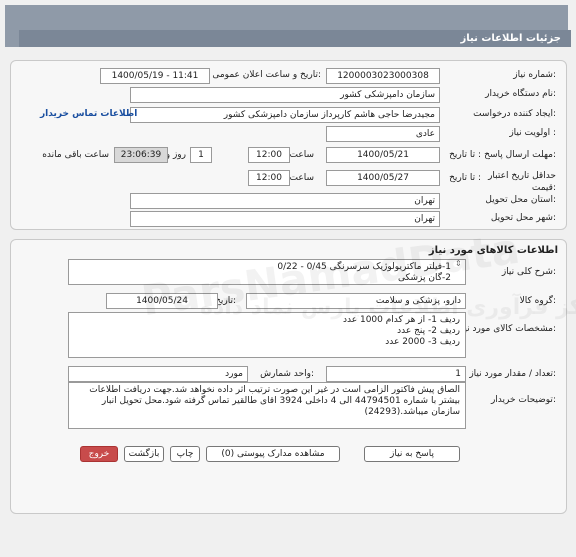  I want to click on unit-field: مورد, so click(158, 374).